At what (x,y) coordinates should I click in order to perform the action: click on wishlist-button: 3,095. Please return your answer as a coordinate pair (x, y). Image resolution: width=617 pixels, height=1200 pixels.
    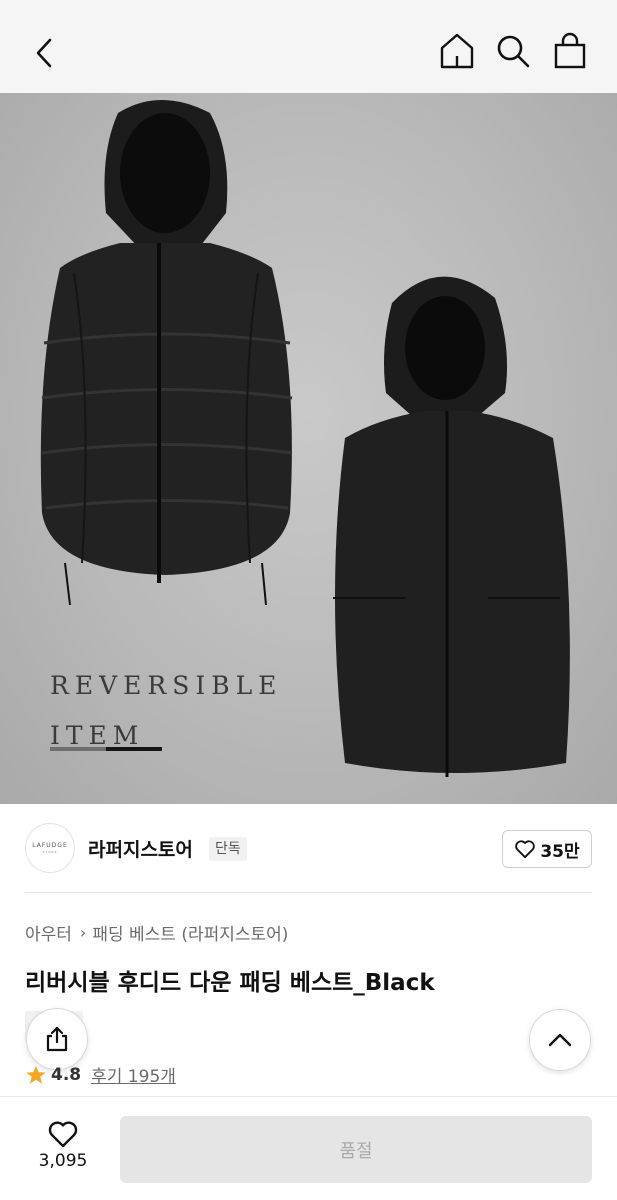
    Looking at the image, I should click on (63, 1145).